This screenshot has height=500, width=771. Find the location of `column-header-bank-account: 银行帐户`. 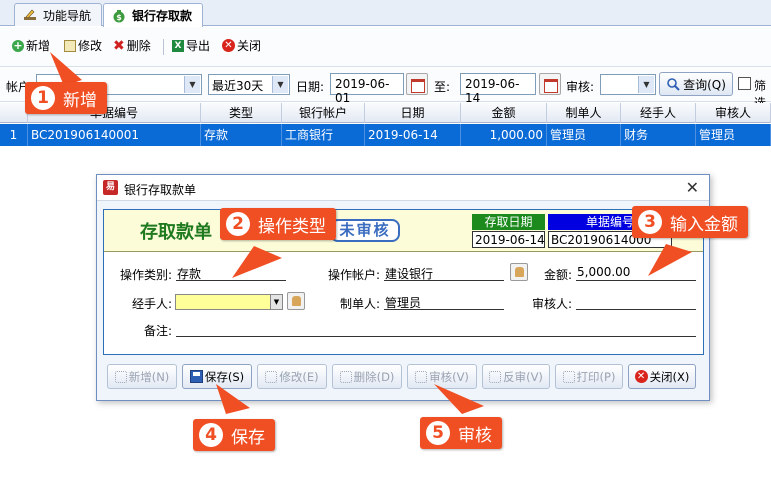

column-header-bank-account: 银行帐户 is located at coordinates (323, 113).